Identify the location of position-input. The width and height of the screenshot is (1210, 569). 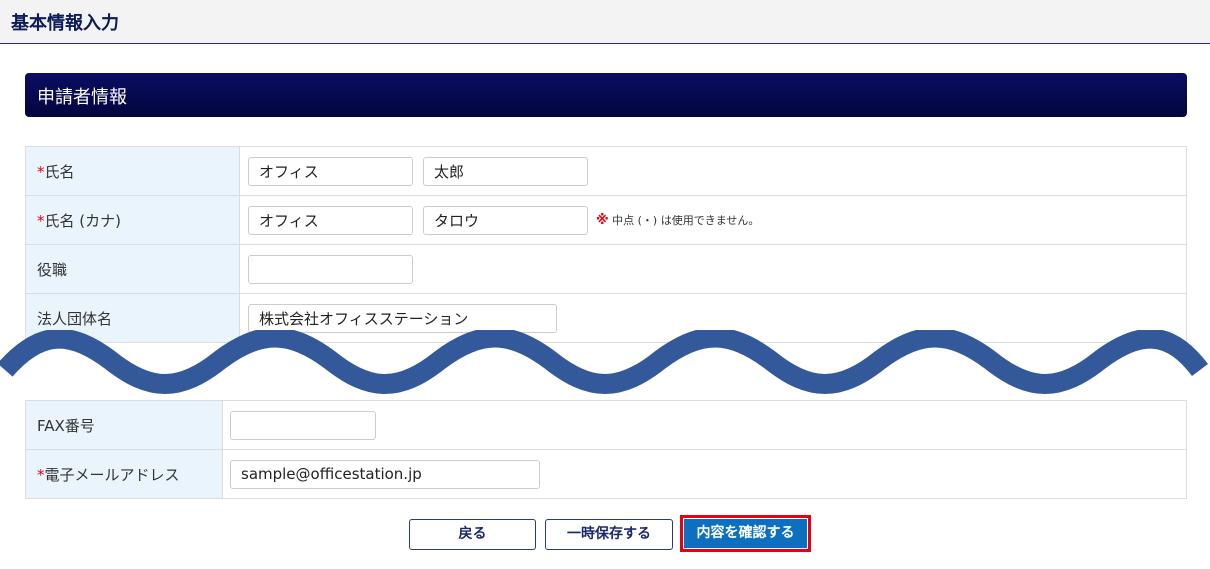
(330, 269).